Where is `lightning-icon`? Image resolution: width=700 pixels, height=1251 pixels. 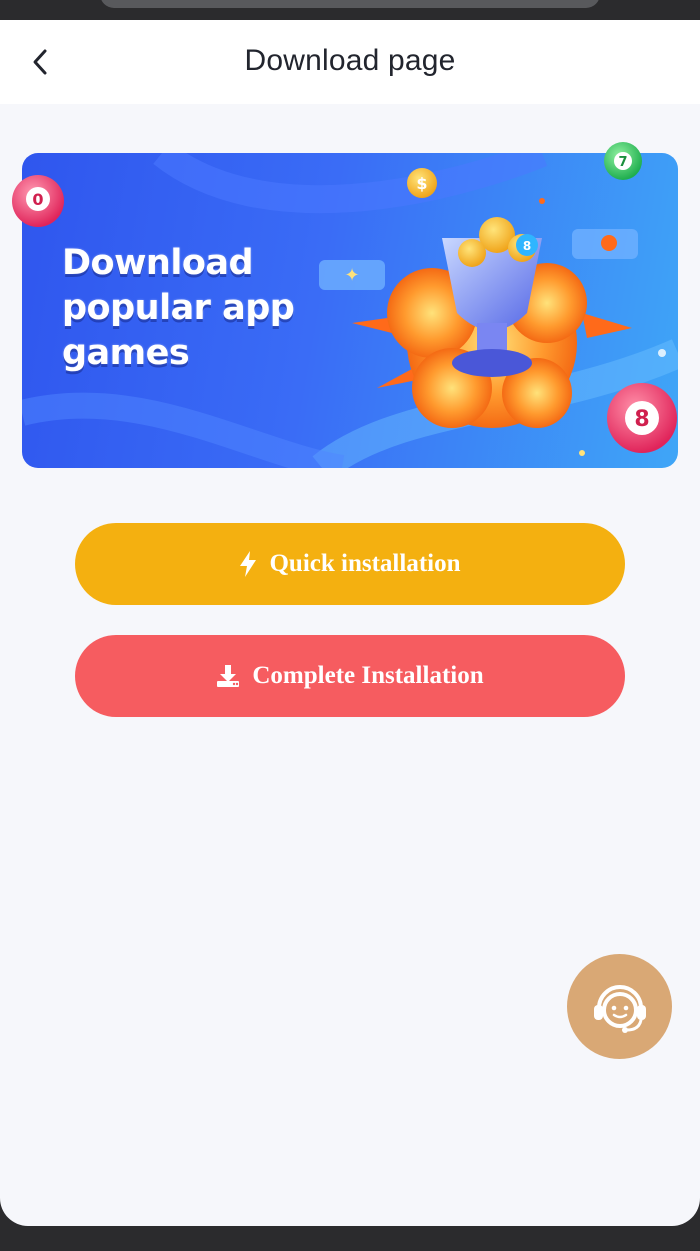 lightning-icon is located at coordinates (248, 564).